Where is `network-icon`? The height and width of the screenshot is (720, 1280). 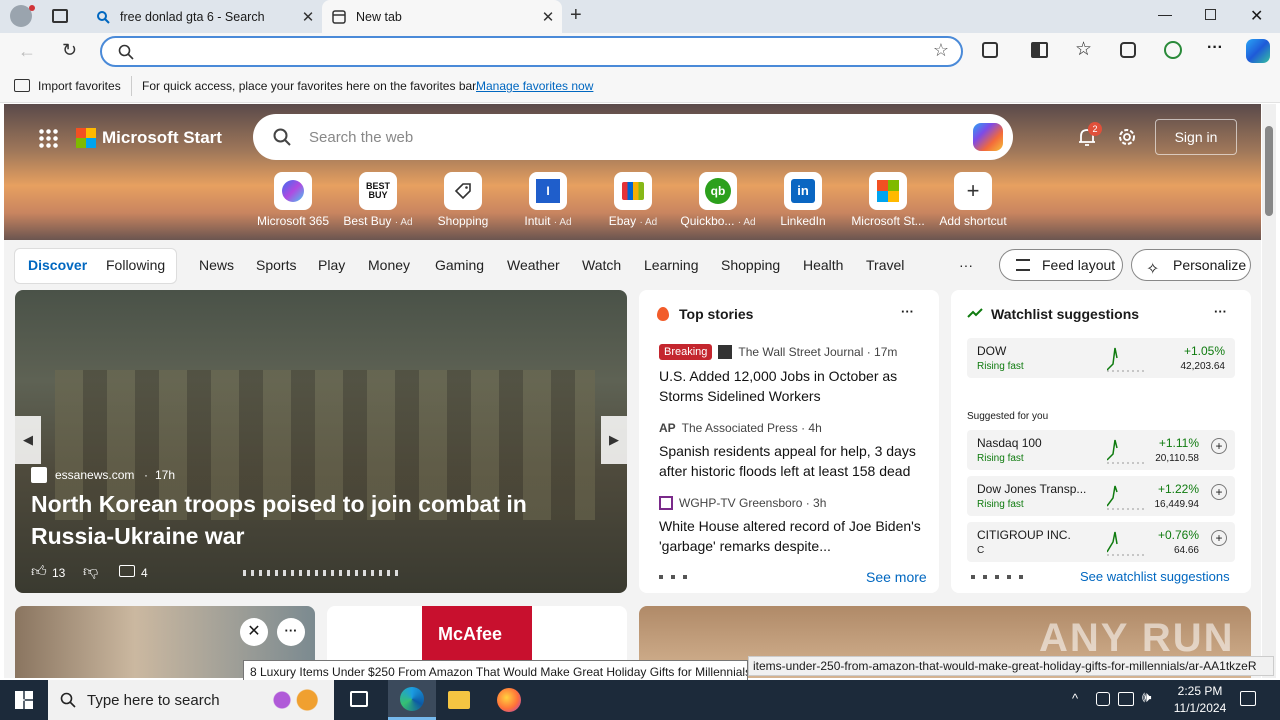 network-icon is located at coordinates (1126, 699).